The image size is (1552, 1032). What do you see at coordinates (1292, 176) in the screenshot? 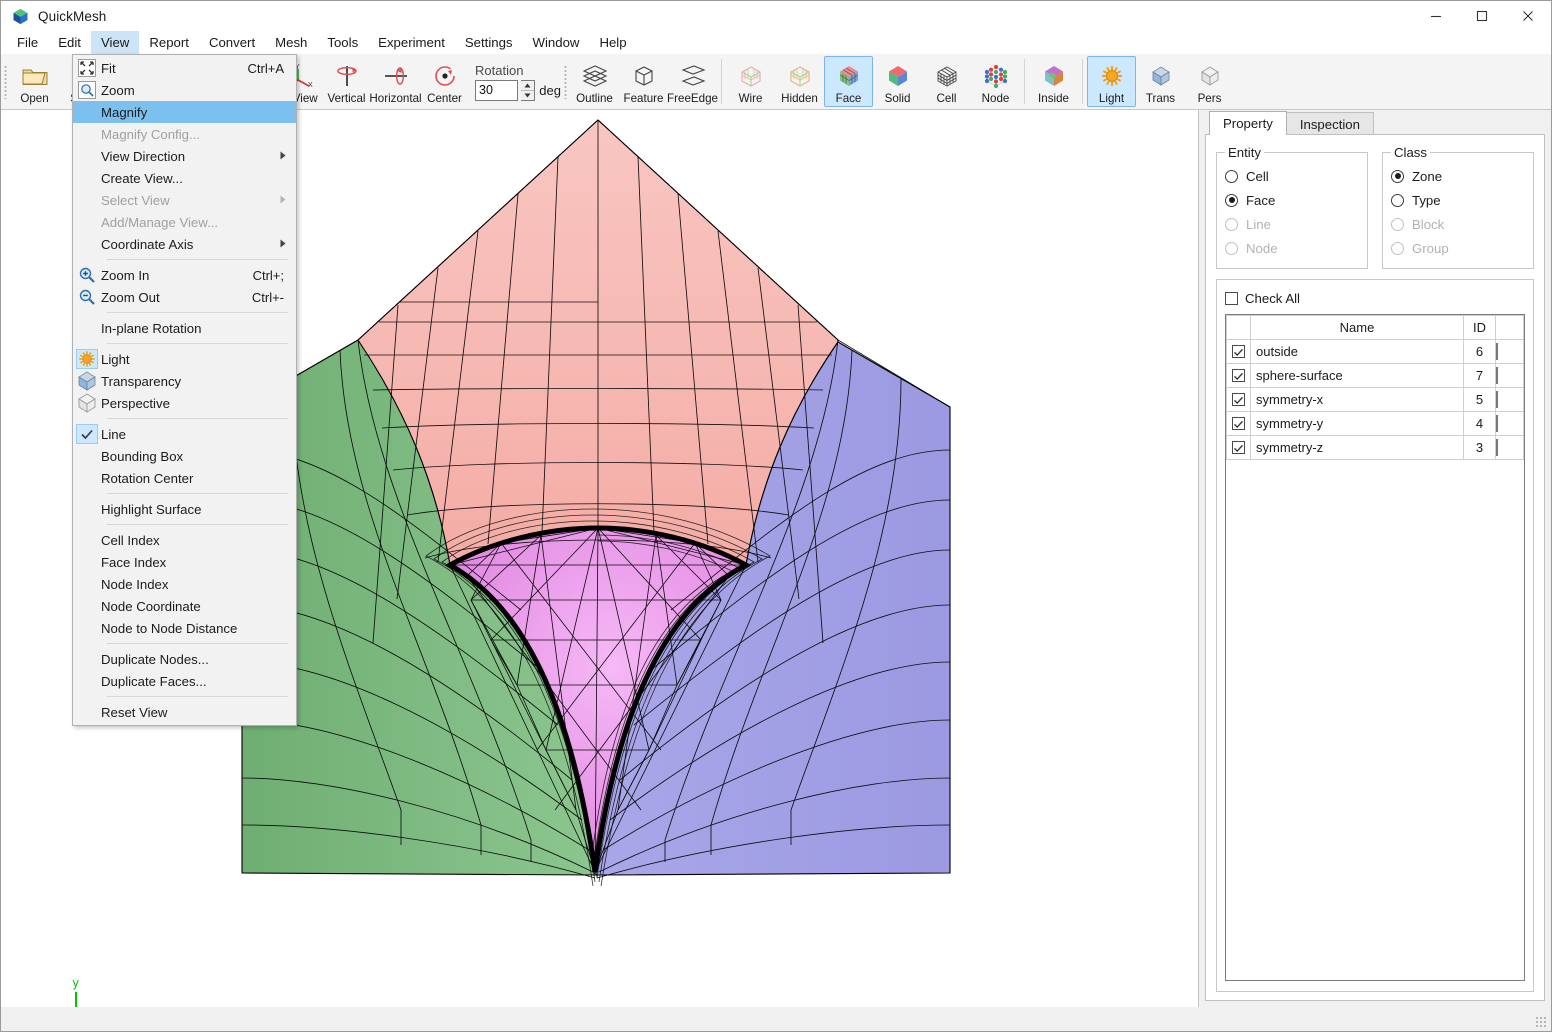
I see `radio-entity-cell: Cell` at bounding box center [1292, 176].